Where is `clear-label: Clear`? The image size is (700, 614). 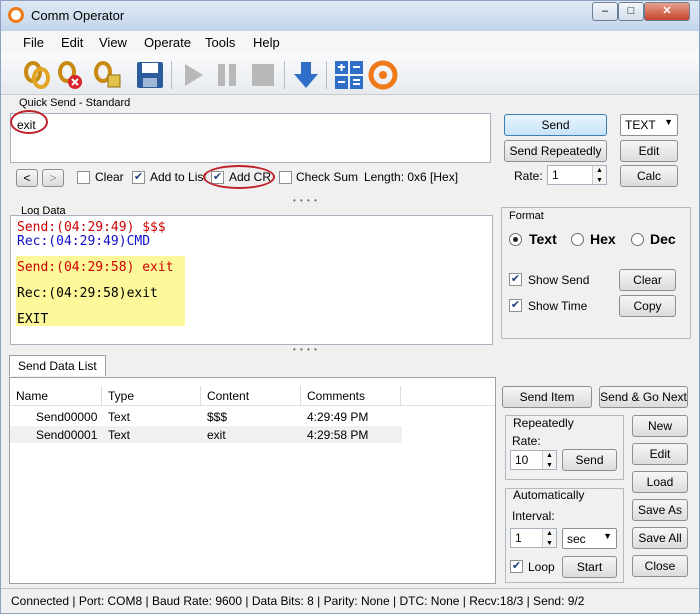 clear-label: Clear is located at coordinates (109, 177).